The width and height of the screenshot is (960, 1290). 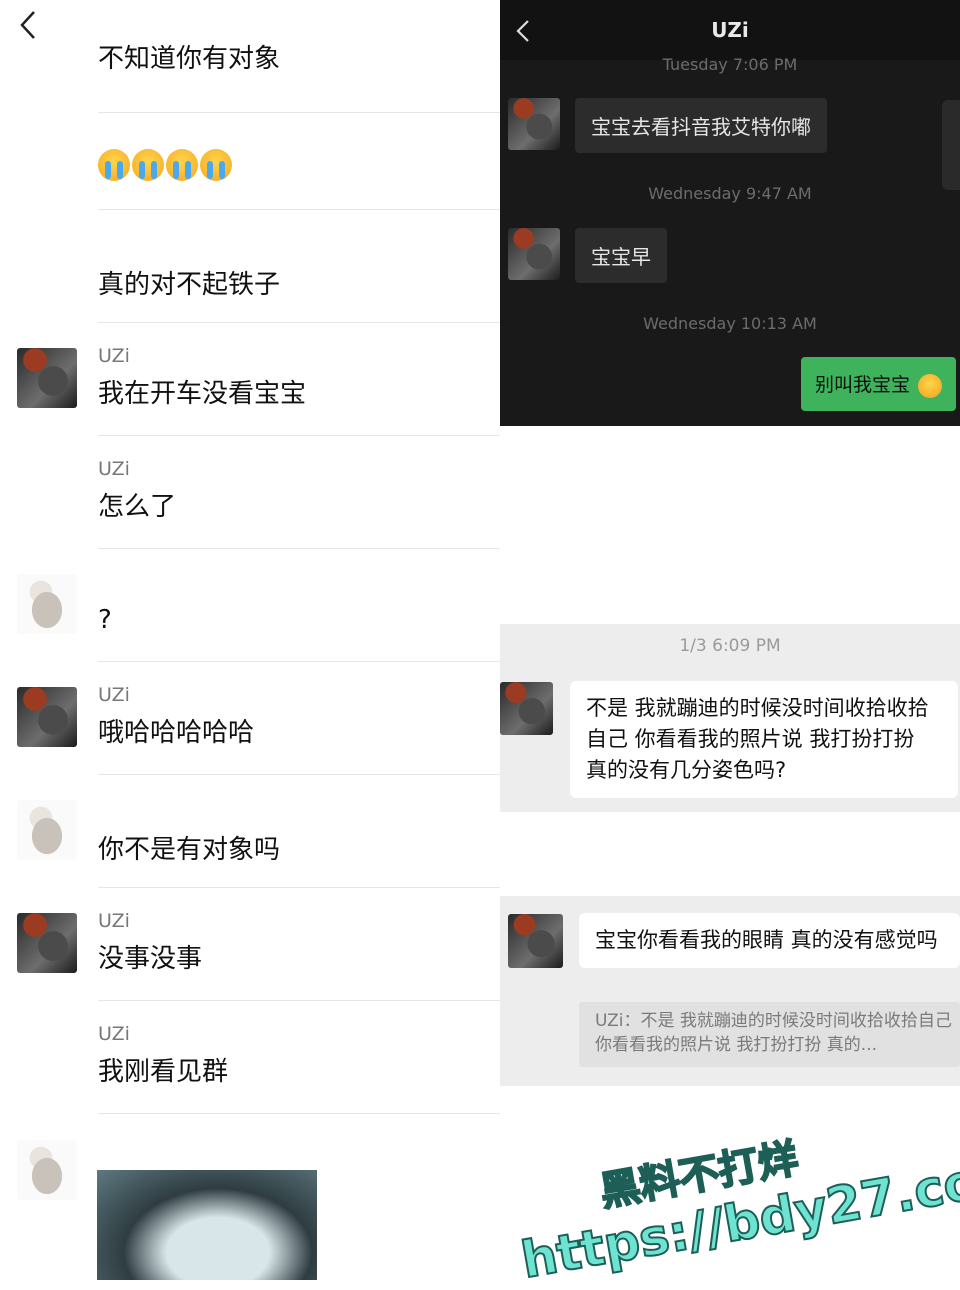 What do you see at coordinates (250, 605) in the screenshot?
I see `list-item: ?` at bounding box center [250, 605].